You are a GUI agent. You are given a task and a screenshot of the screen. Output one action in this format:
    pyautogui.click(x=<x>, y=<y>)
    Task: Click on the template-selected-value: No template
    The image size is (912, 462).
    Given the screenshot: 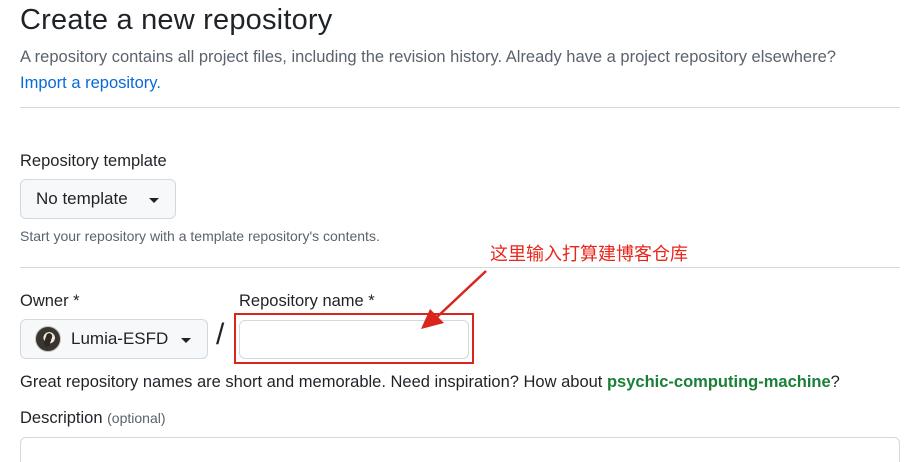 What is the action you would take?
    pyautogui.click(x=82, y=198)
    